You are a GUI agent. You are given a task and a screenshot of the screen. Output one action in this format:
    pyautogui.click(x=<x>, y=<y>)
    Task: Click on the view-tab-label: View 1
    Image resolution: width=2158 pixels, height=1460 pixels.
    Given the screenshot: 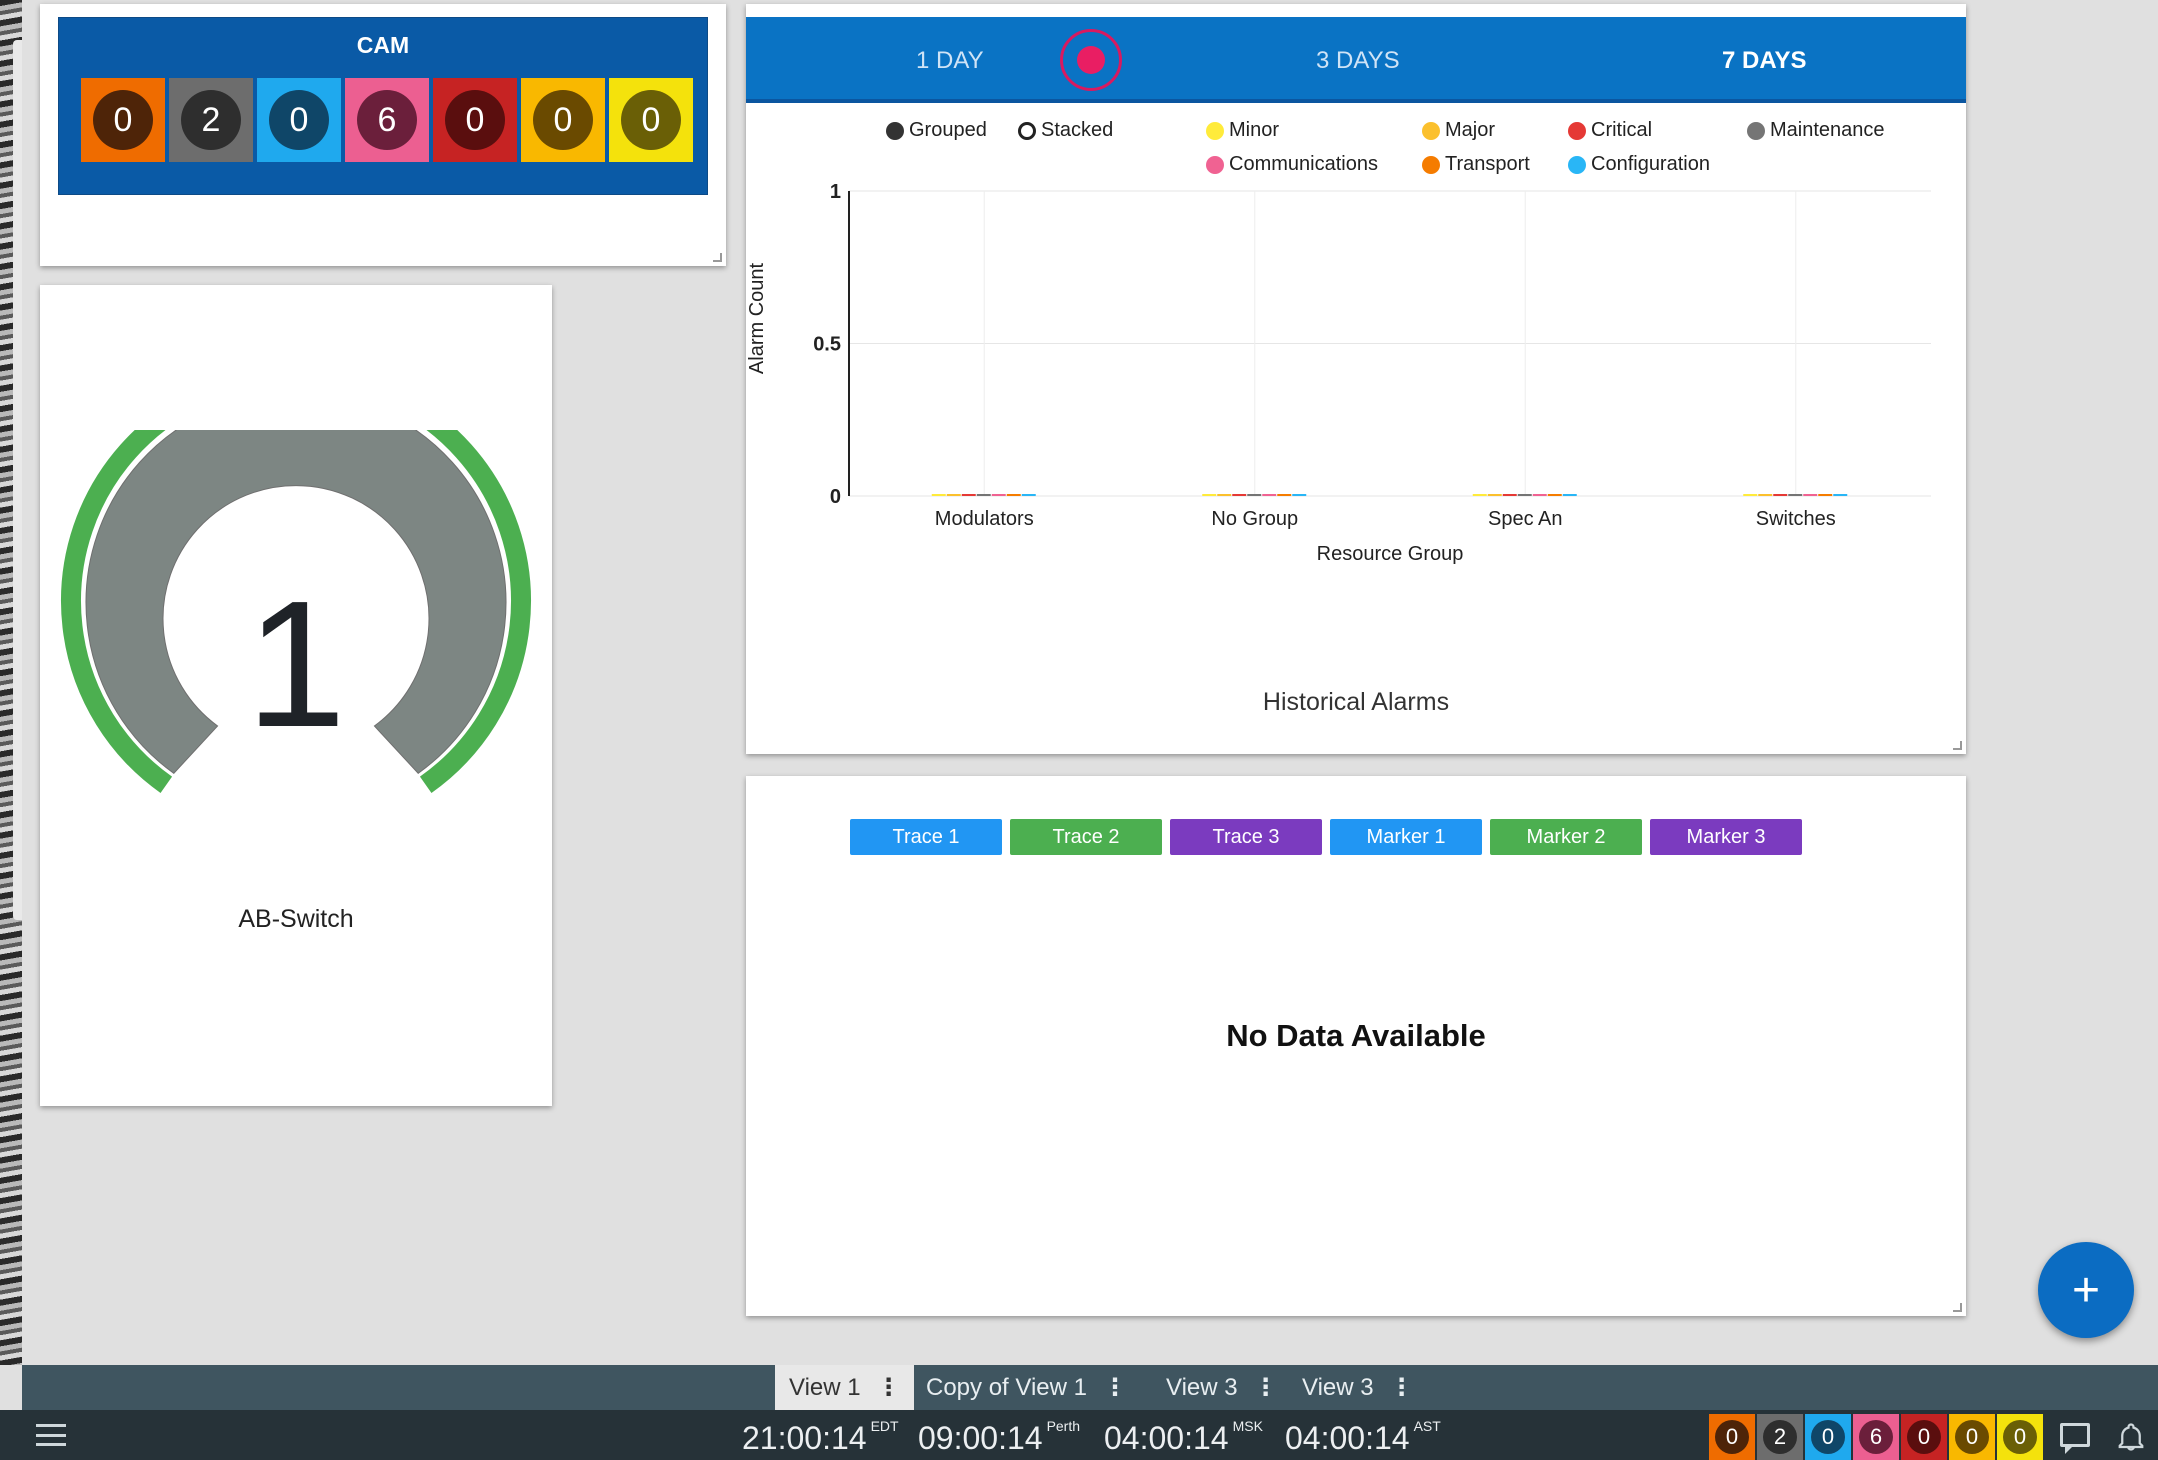 What is the action you would take?
    pyautogui.click(x=825, y=1387)
    